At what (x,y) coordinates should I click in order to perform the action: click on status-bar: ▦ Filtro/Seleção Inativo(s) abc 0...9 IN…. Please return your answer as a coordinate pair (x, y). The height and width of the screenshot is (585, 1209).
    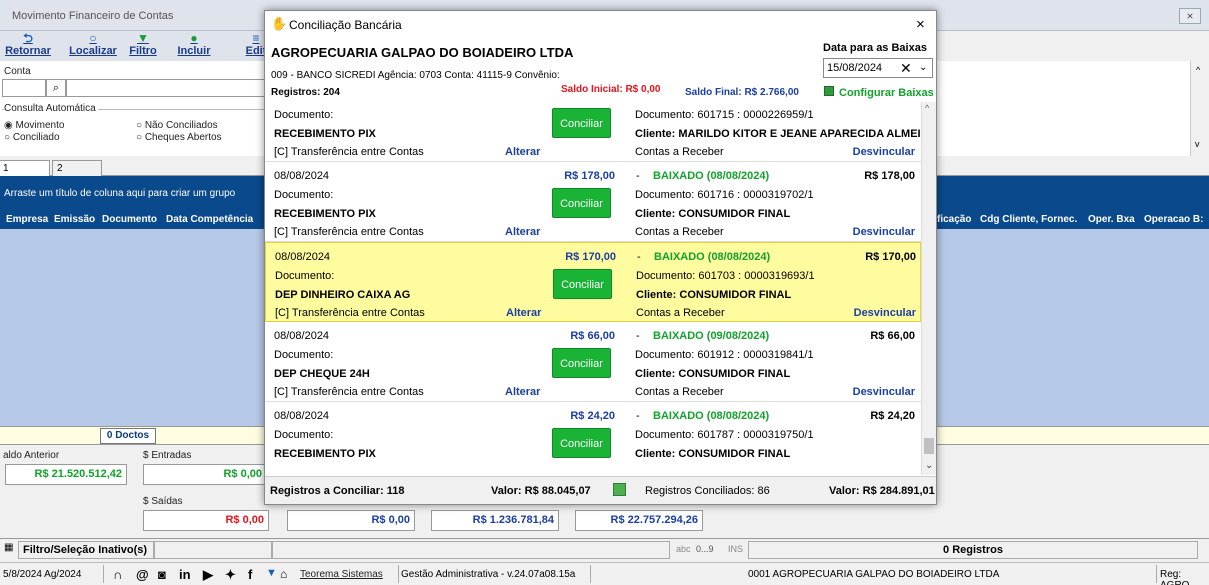
    Looking at the image, I should click on (604, 549).